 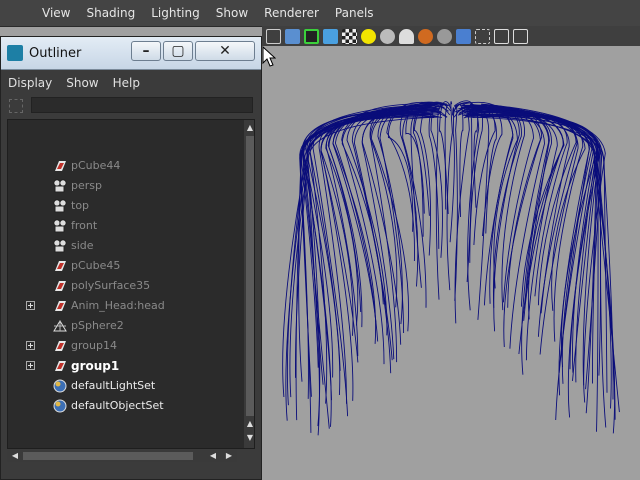 I want to click on outliner-item-persp: persp, so click(x=123, y=186).